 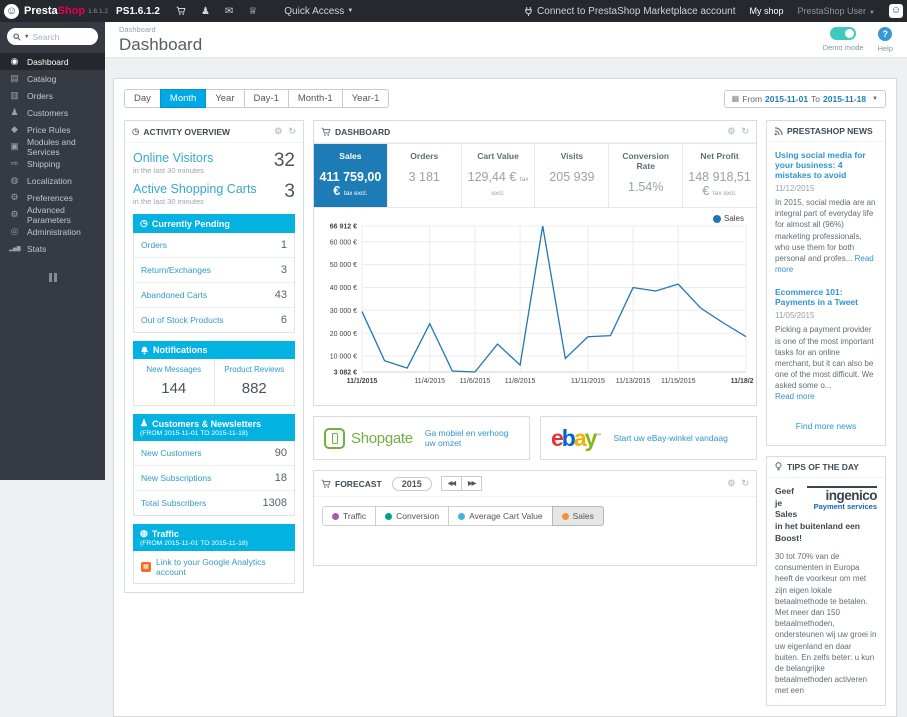 What do you see at coordinates (173, 158) in the screenshot?
I see `online-visitors-link: Online Visitors` at bounding box center [173, 158].